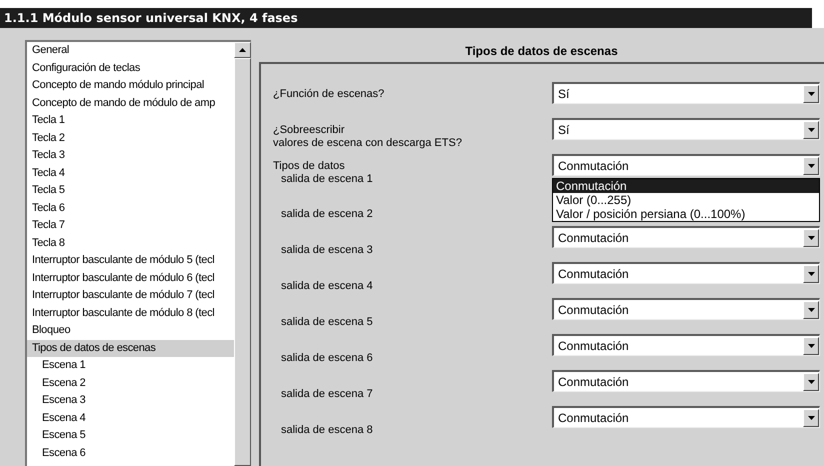 The image size is (824, 466). Describe the element at coordinates (326, 286) in the screenshot. I see `field-label: salida de escena 4` at that location.